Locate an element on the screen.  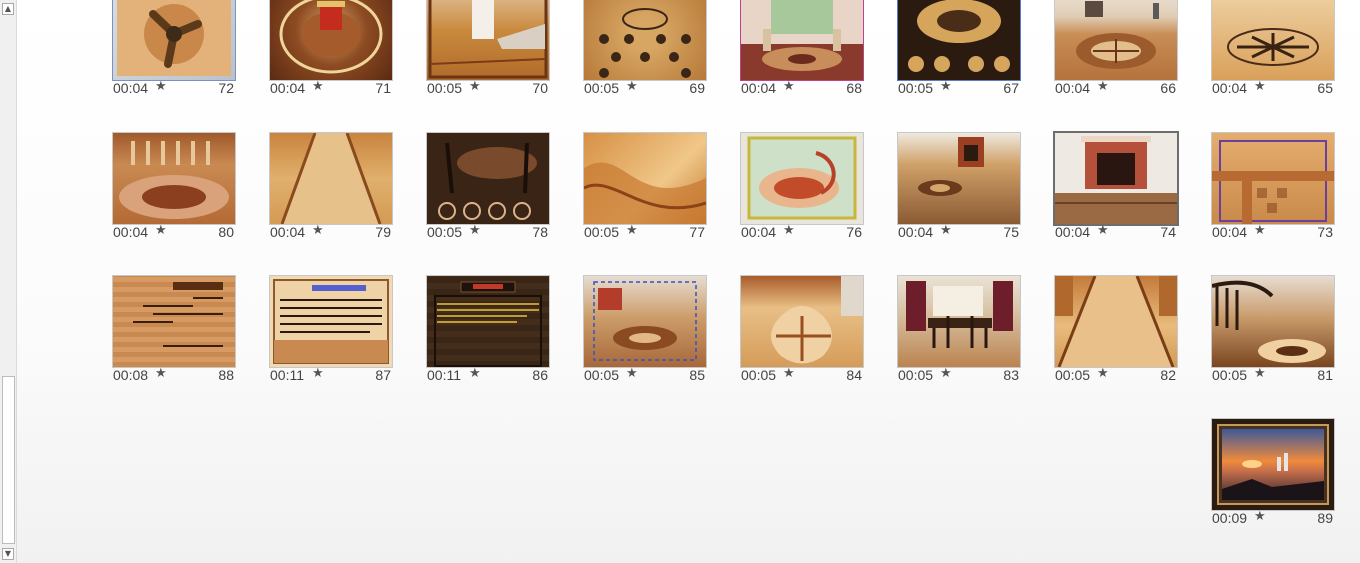
slide-number: 68 is located at coordinates (854, 88).